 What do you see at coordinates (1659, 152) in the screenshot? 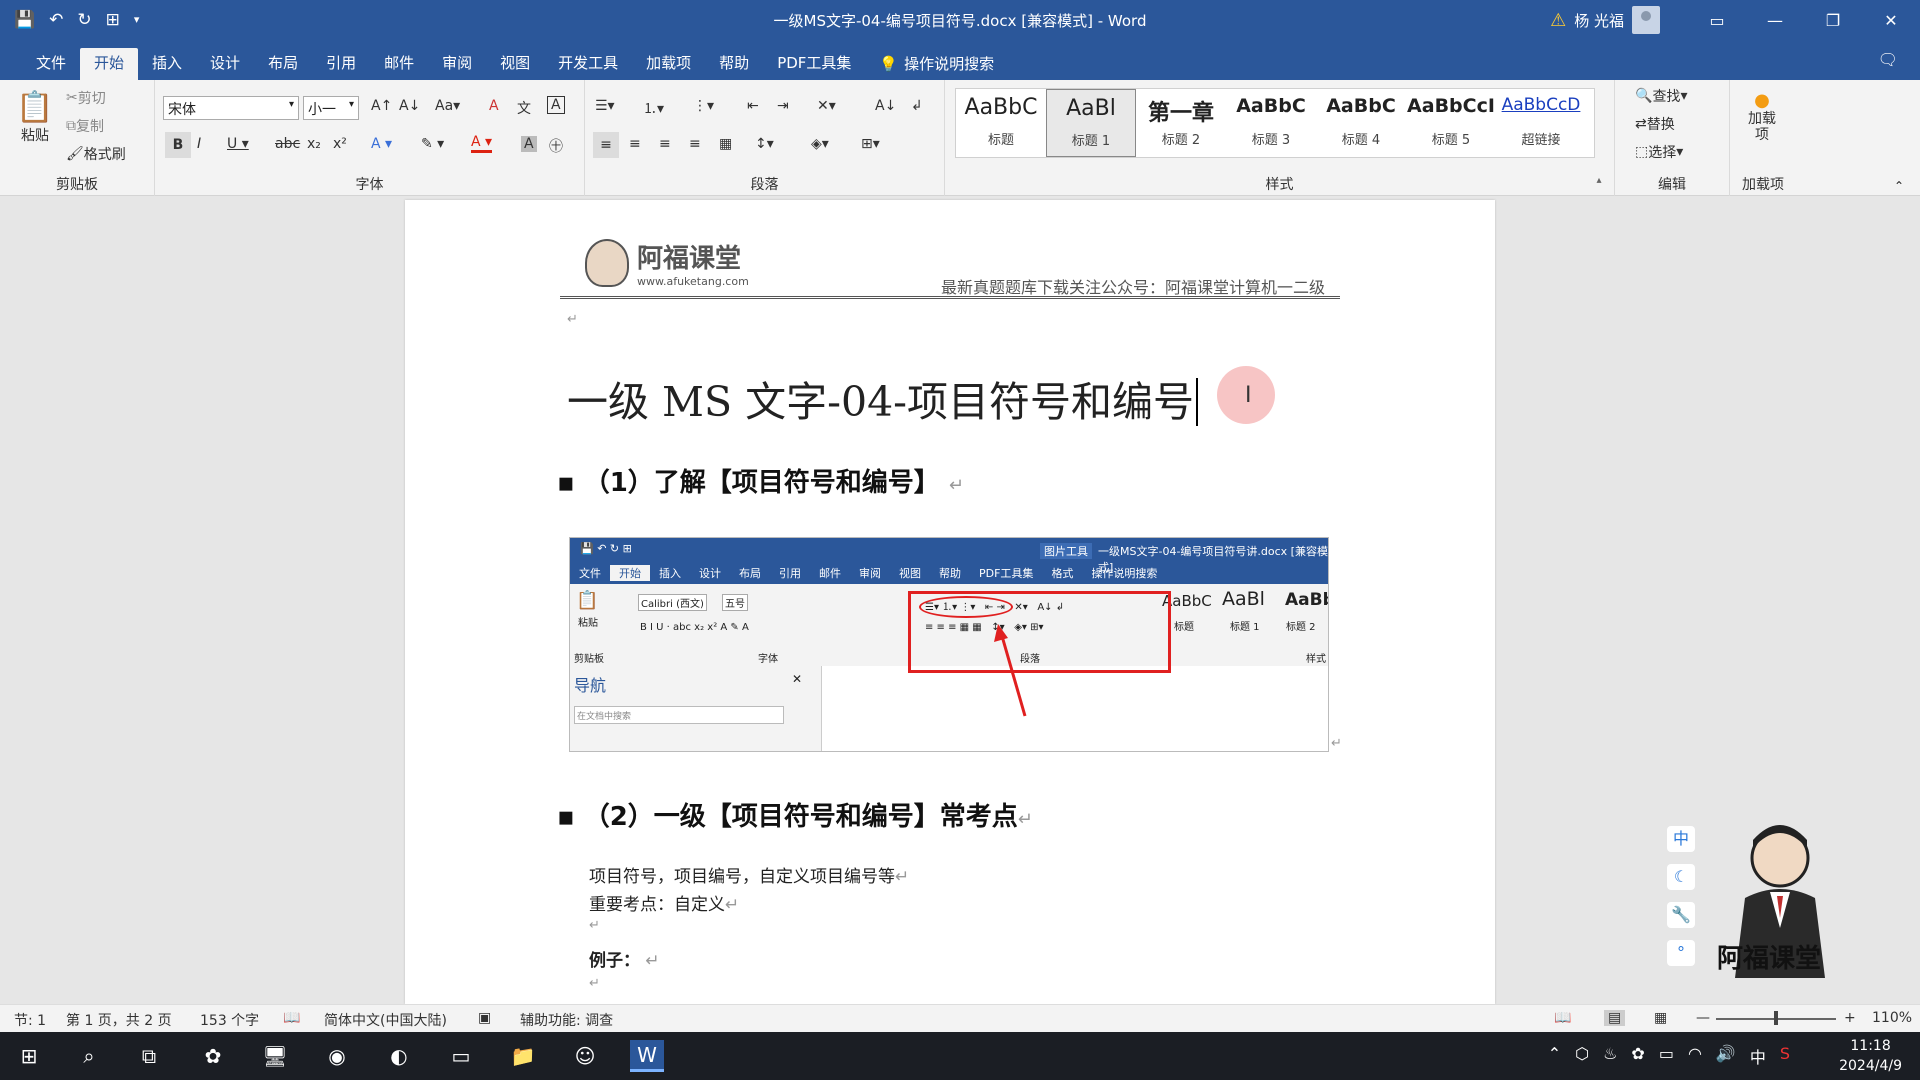
I see `select-button: ⬚ 选择 ▾` at bounding box center [1659, 152].